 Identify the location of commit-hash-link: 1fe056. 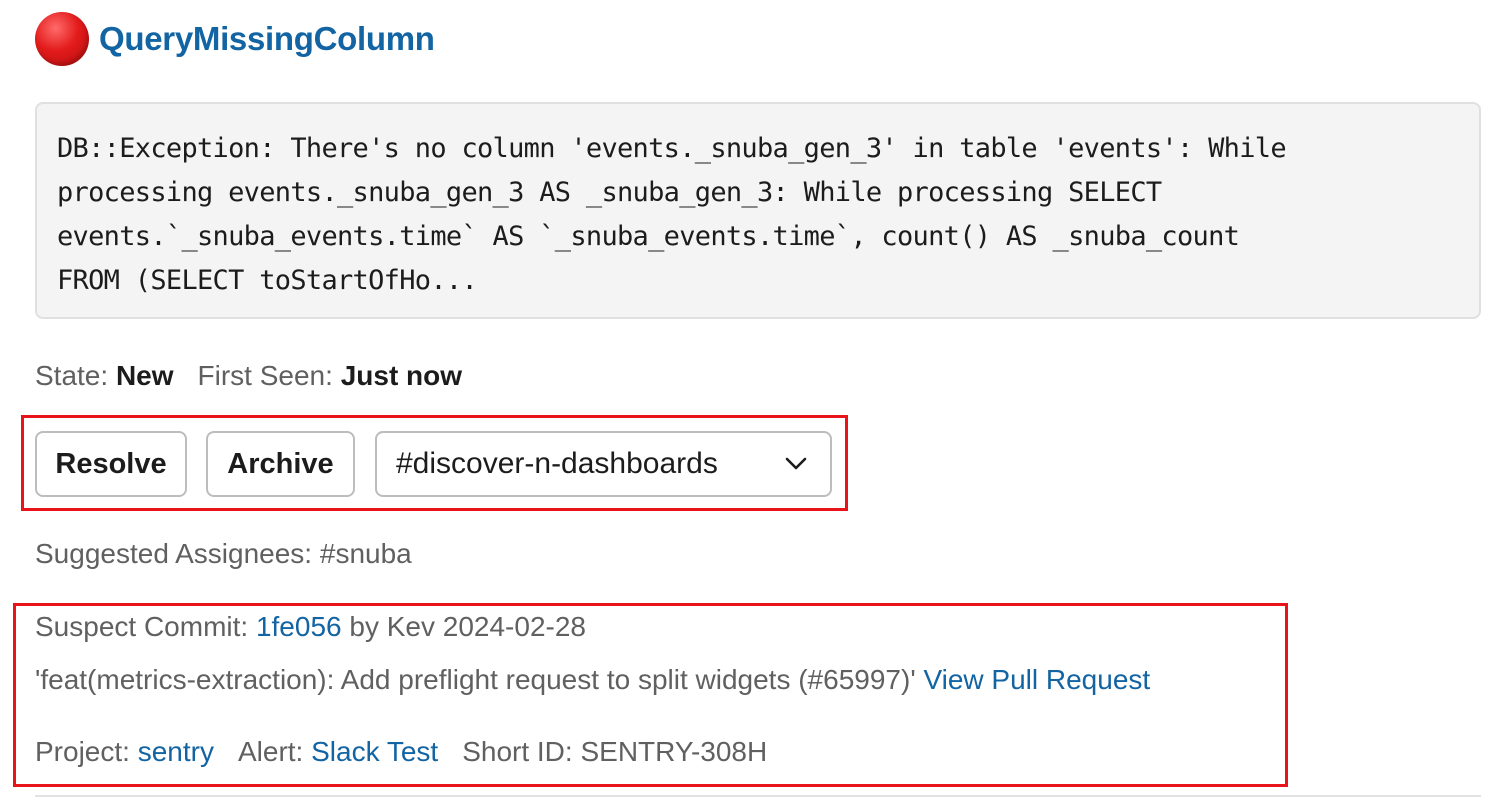
(299, 626).